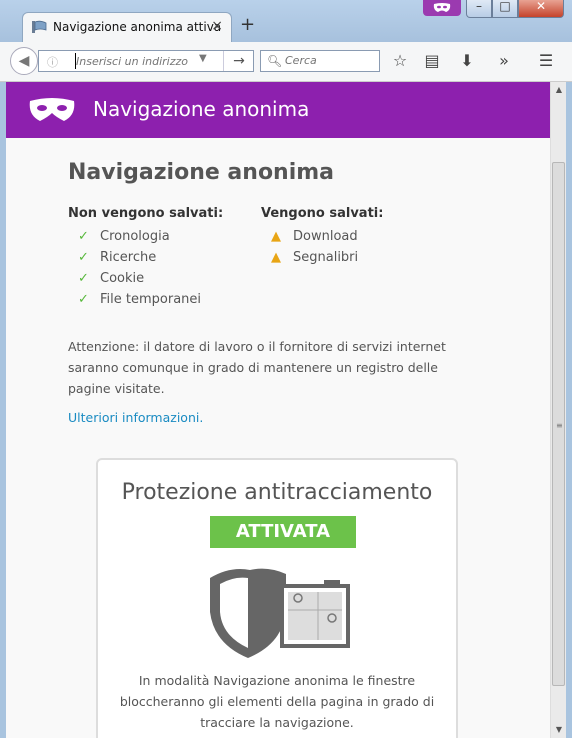 This screenshot has width=572, height=738. I want to click on list-item: ✓ File temporanei, so click(140, 299).